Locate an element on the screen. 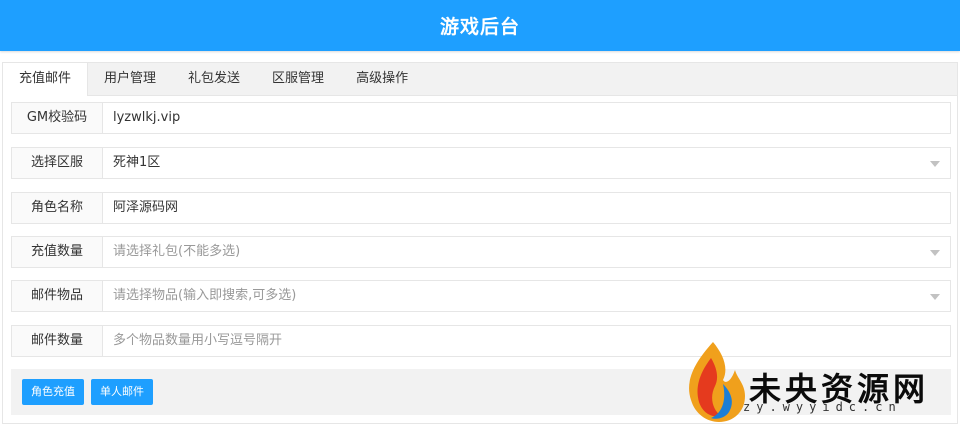  server-row: 选择区服 死神1区 is located at coordinates (481, 163).